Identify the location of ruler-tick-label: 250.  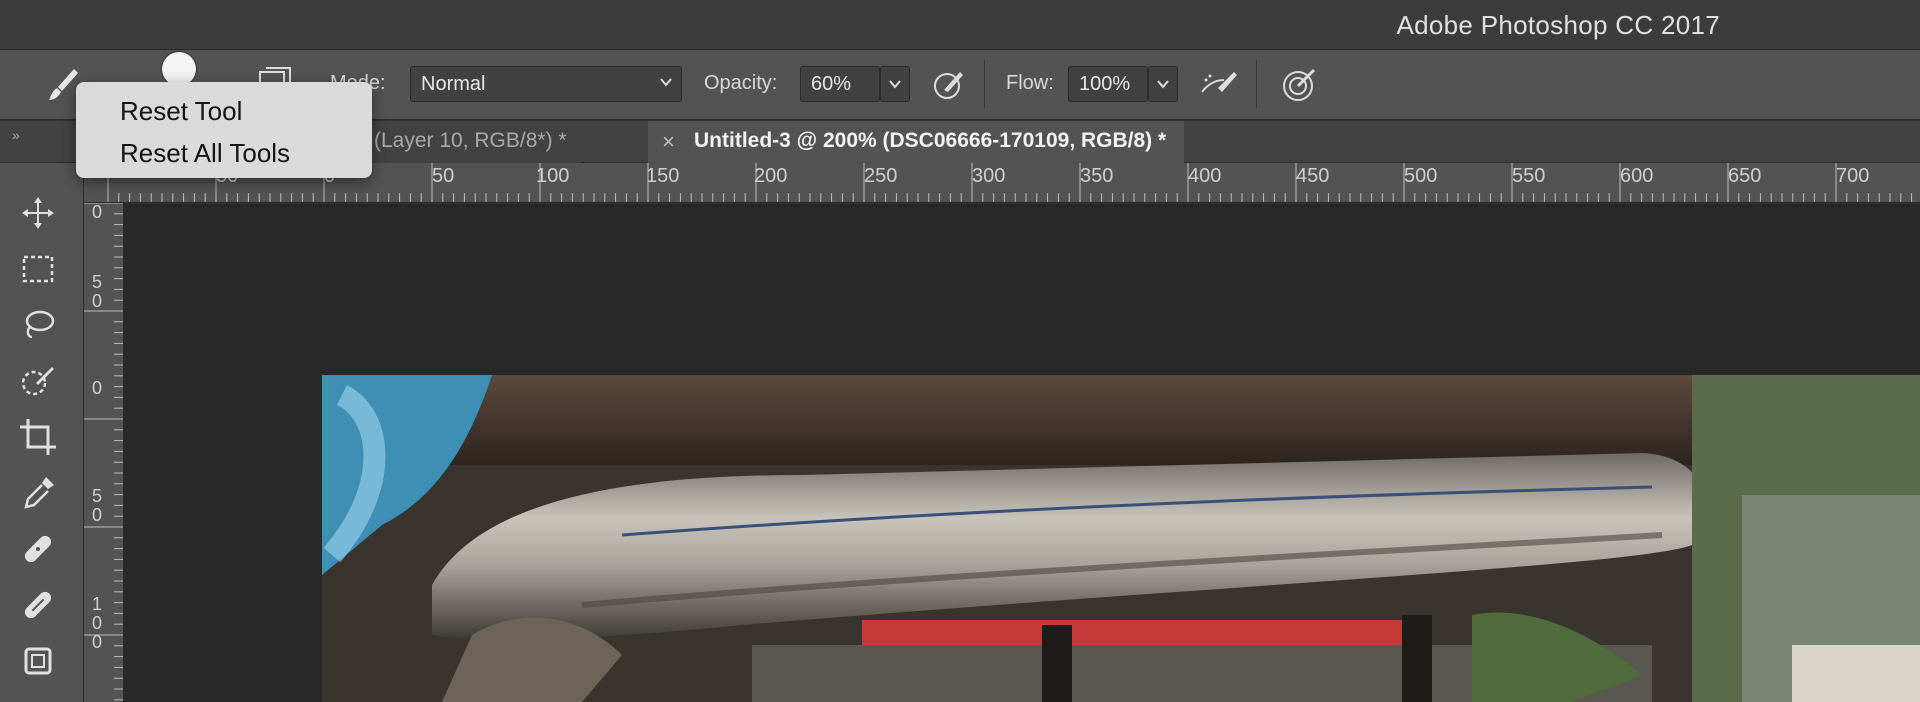
(881, 176).